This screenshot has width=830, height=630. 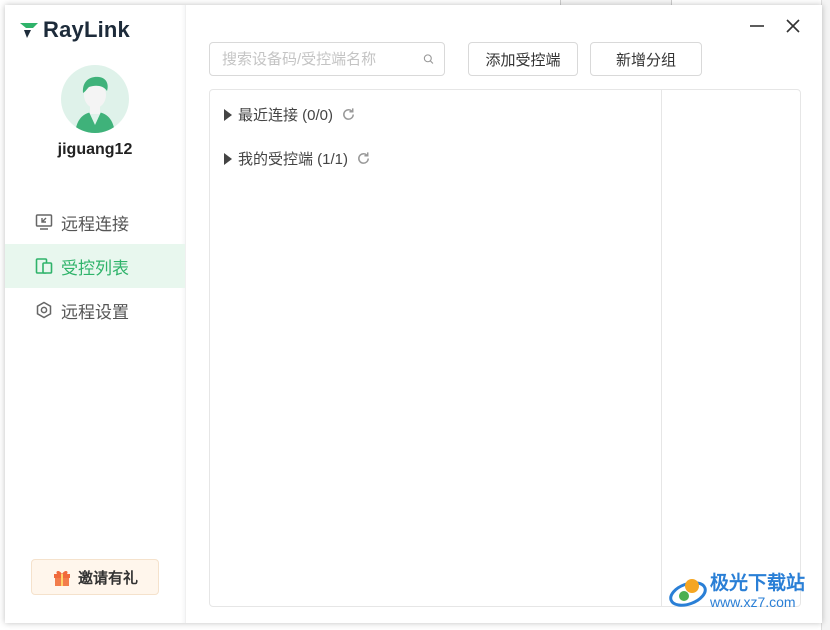 I want to click on sidebar-item-remote-connect: 远程连接, so click(x=95, y=222).